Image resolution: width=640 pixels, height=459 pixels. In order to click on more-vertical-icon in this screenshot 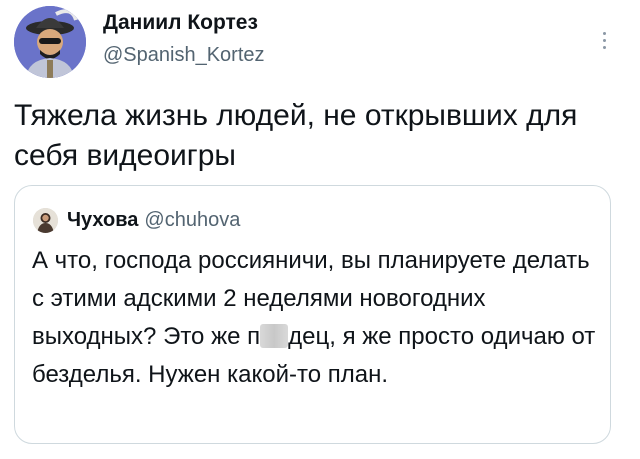, I will do `click(604, 40)`.